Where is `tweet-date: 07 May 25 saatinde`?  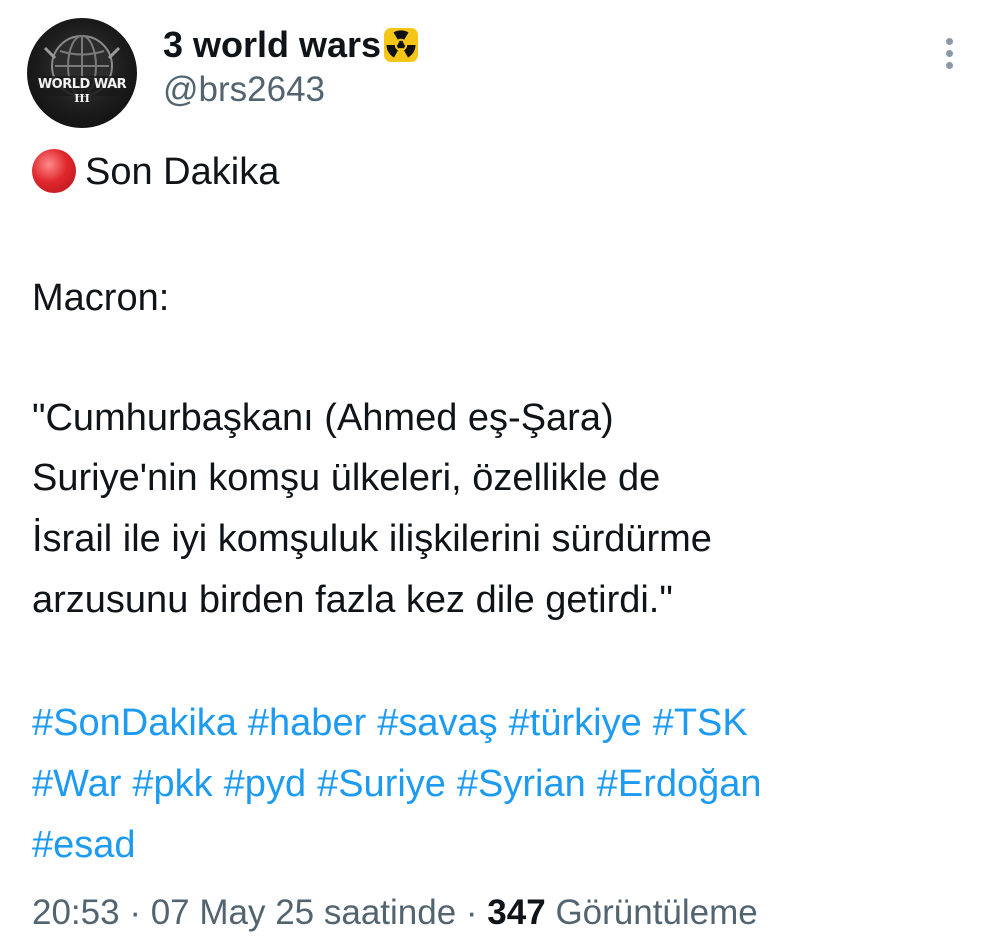
tweet-date: 07 May 25 saatinde is located at coordinates (303, 912).